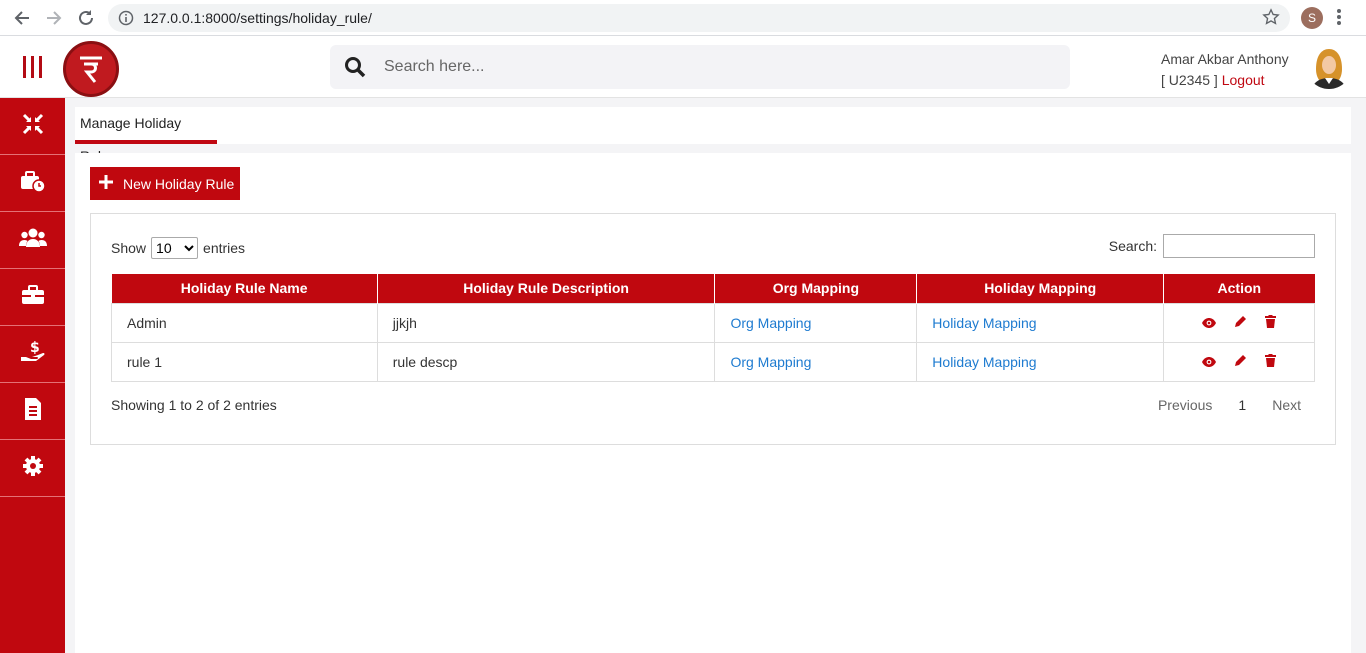  I want to click on address-bar: 127.0.0.1:8000/settings/holiday_rule/, so click(699, 18).